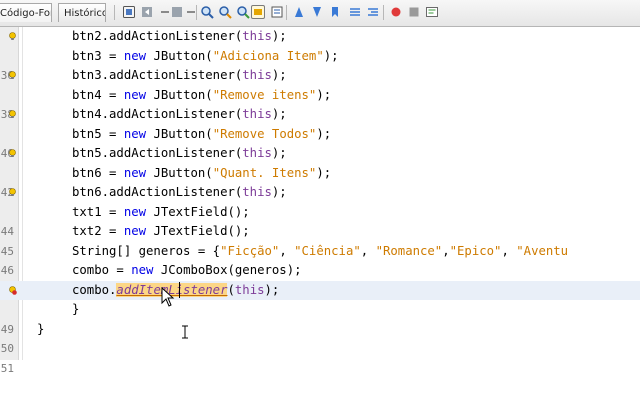  I want to click on bookmark-icon, so click(335, 12).